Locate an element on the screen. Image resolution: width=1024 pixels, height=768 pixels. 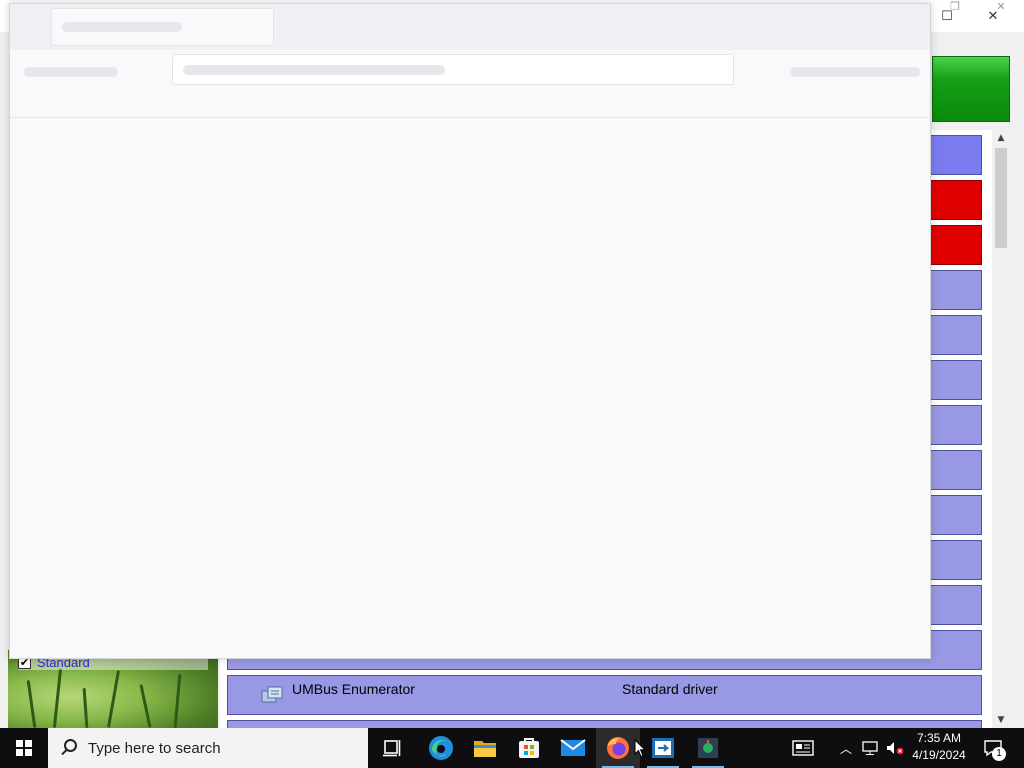
tab-title-placeholder is located at coordinates (122, 27).